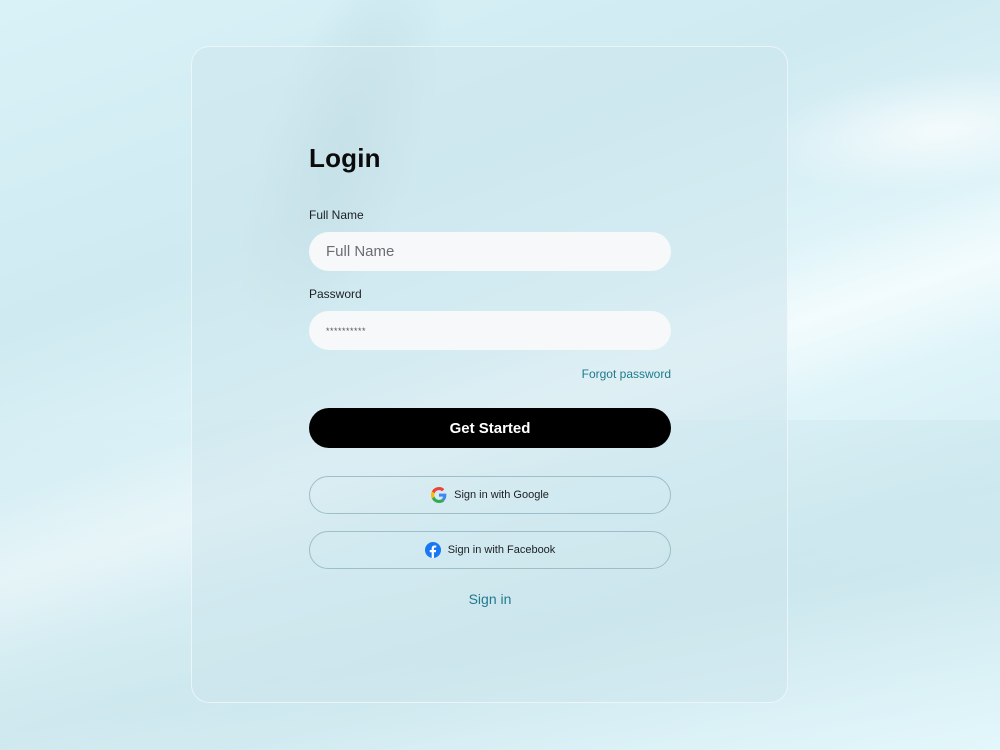 The width and height of the screenshot is (1000, 750). Describe the element at coordinates (336, 215) in the screenshot. I see `full-name-label: Full Name` at that location.